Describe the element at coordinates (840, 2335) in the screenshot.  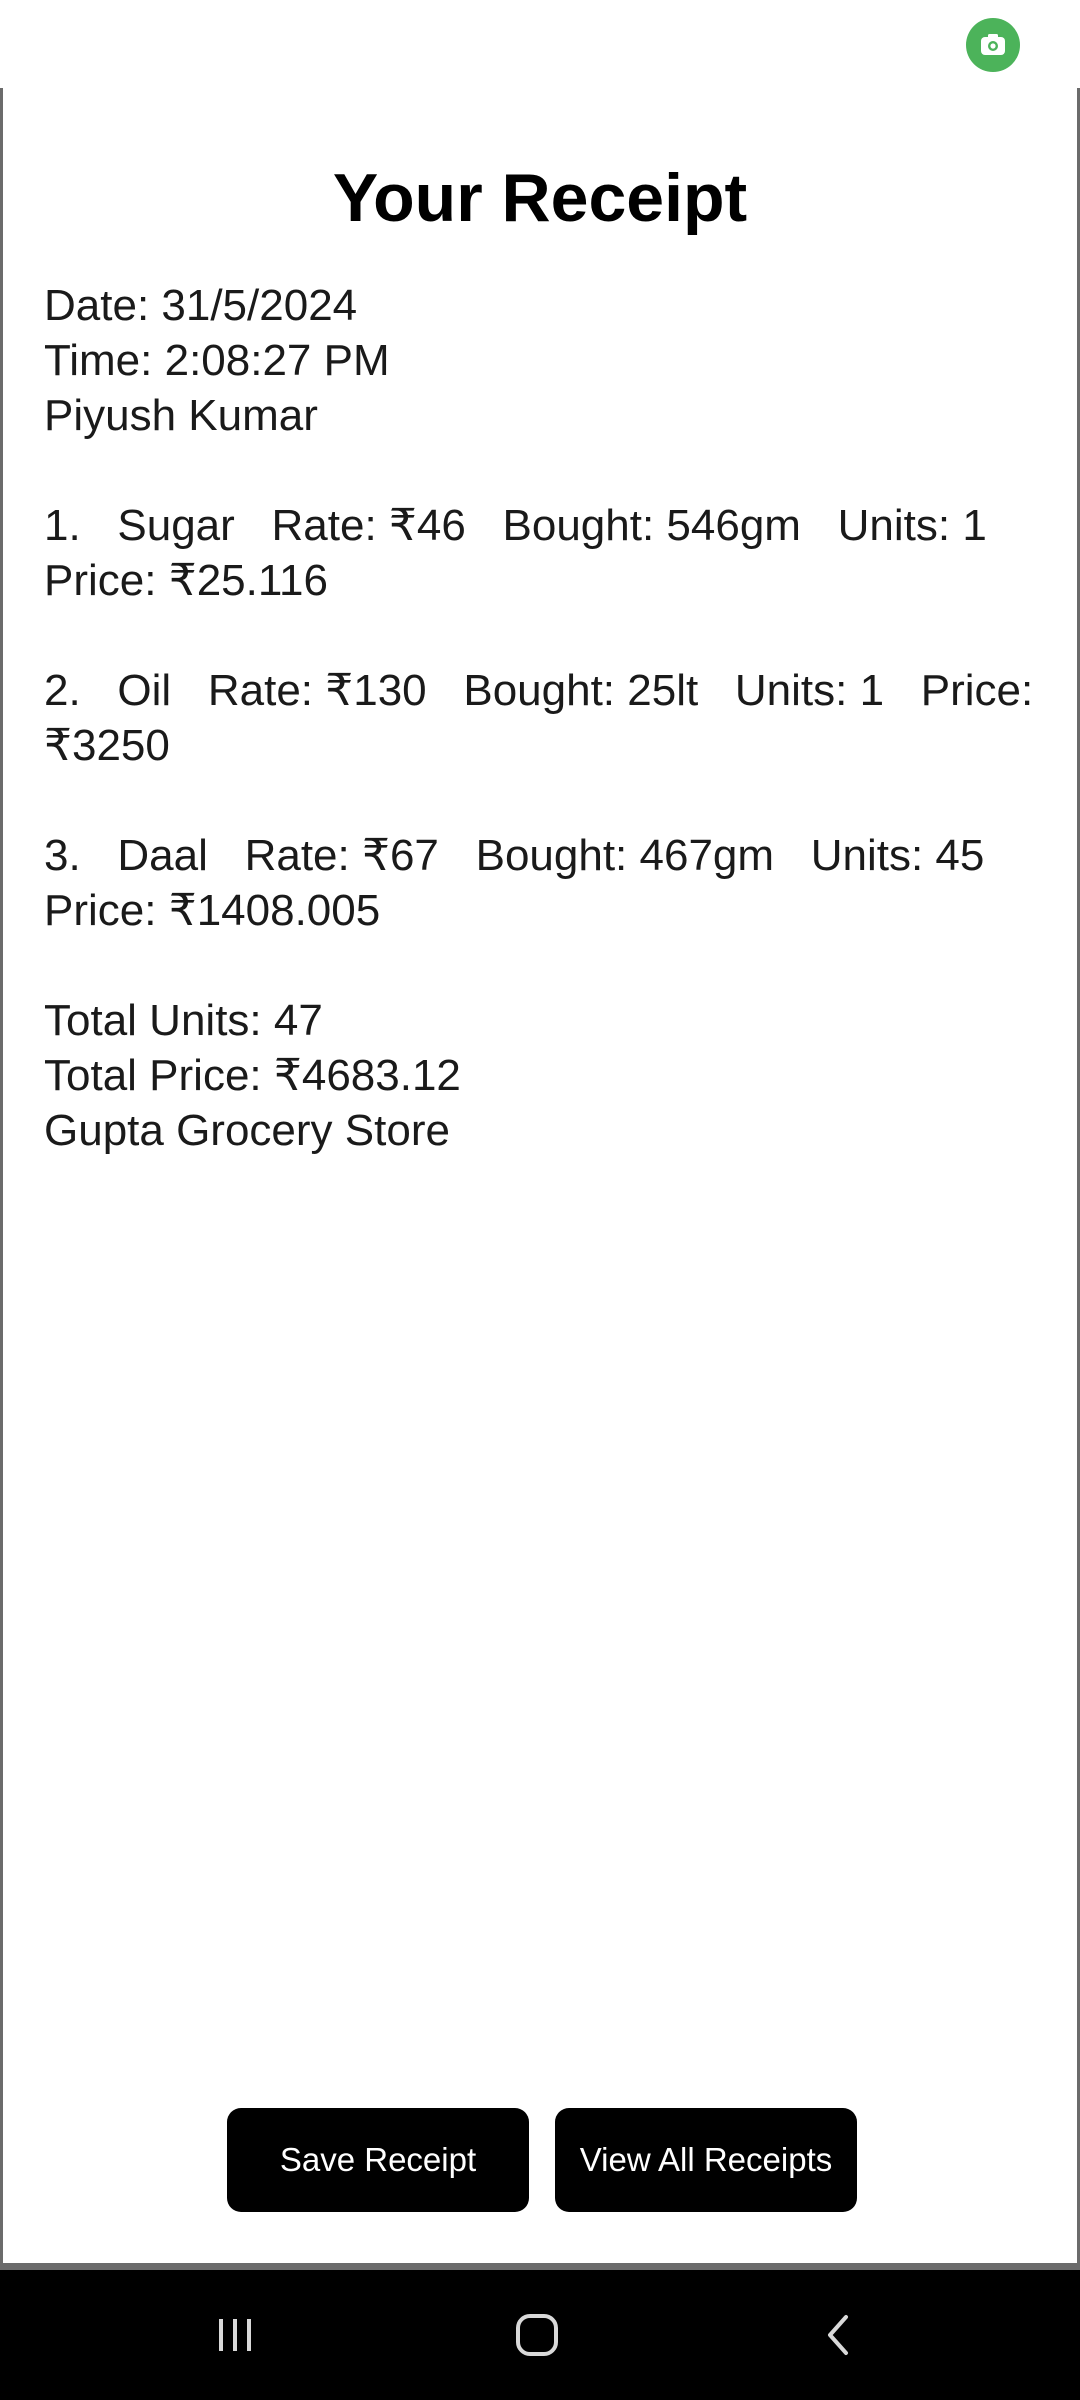
I see `back-icon` at that location.